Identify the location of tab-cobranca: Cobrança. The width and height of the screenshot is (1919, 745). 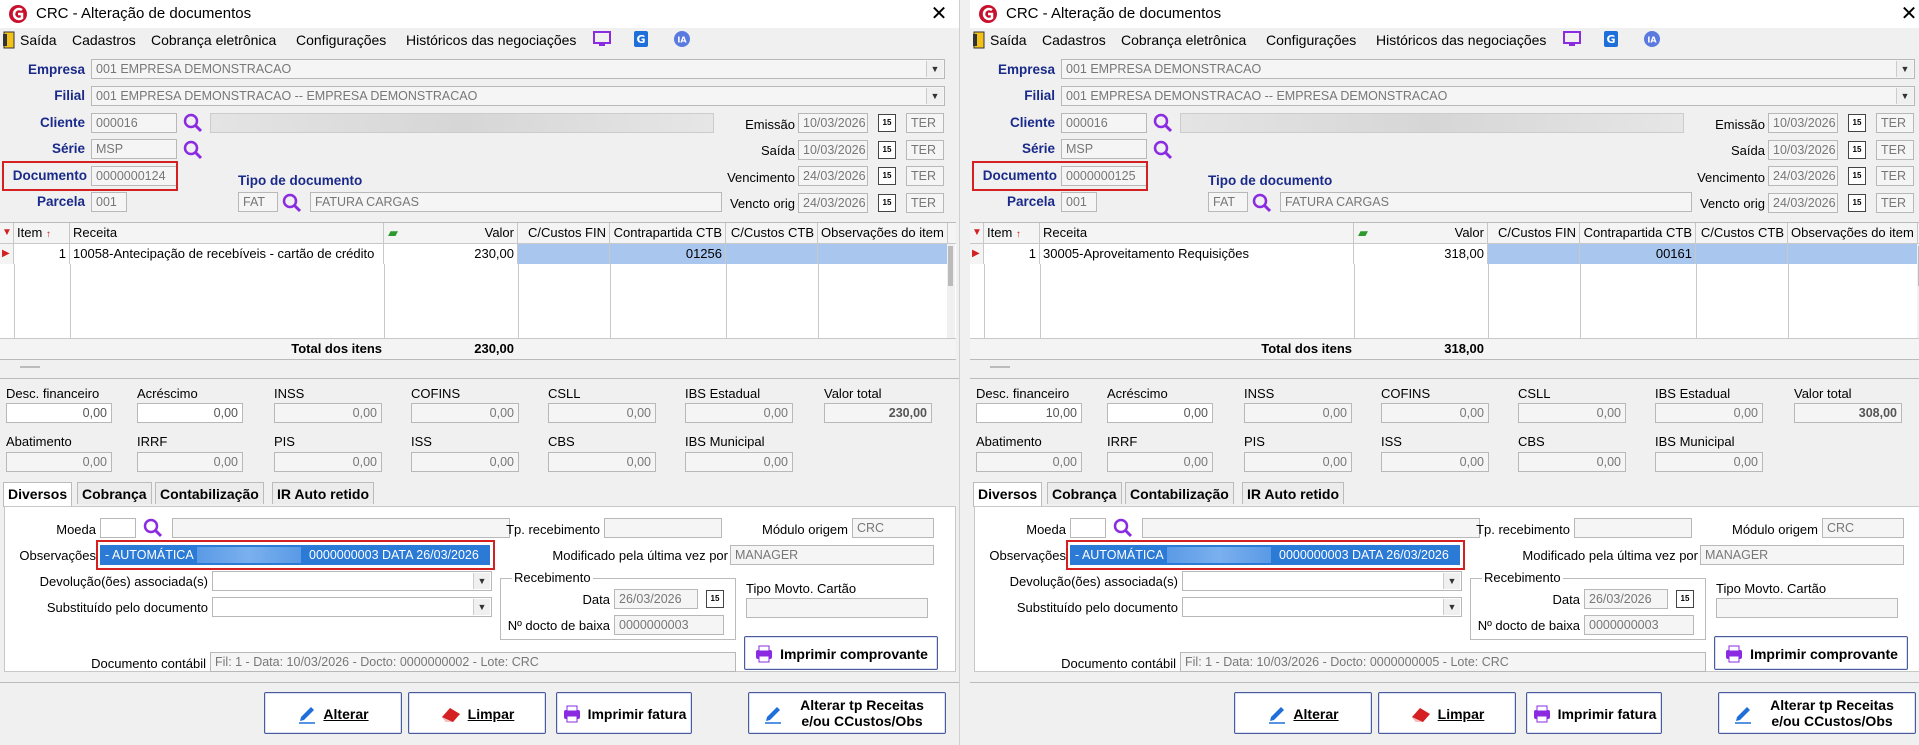
(114, 493).